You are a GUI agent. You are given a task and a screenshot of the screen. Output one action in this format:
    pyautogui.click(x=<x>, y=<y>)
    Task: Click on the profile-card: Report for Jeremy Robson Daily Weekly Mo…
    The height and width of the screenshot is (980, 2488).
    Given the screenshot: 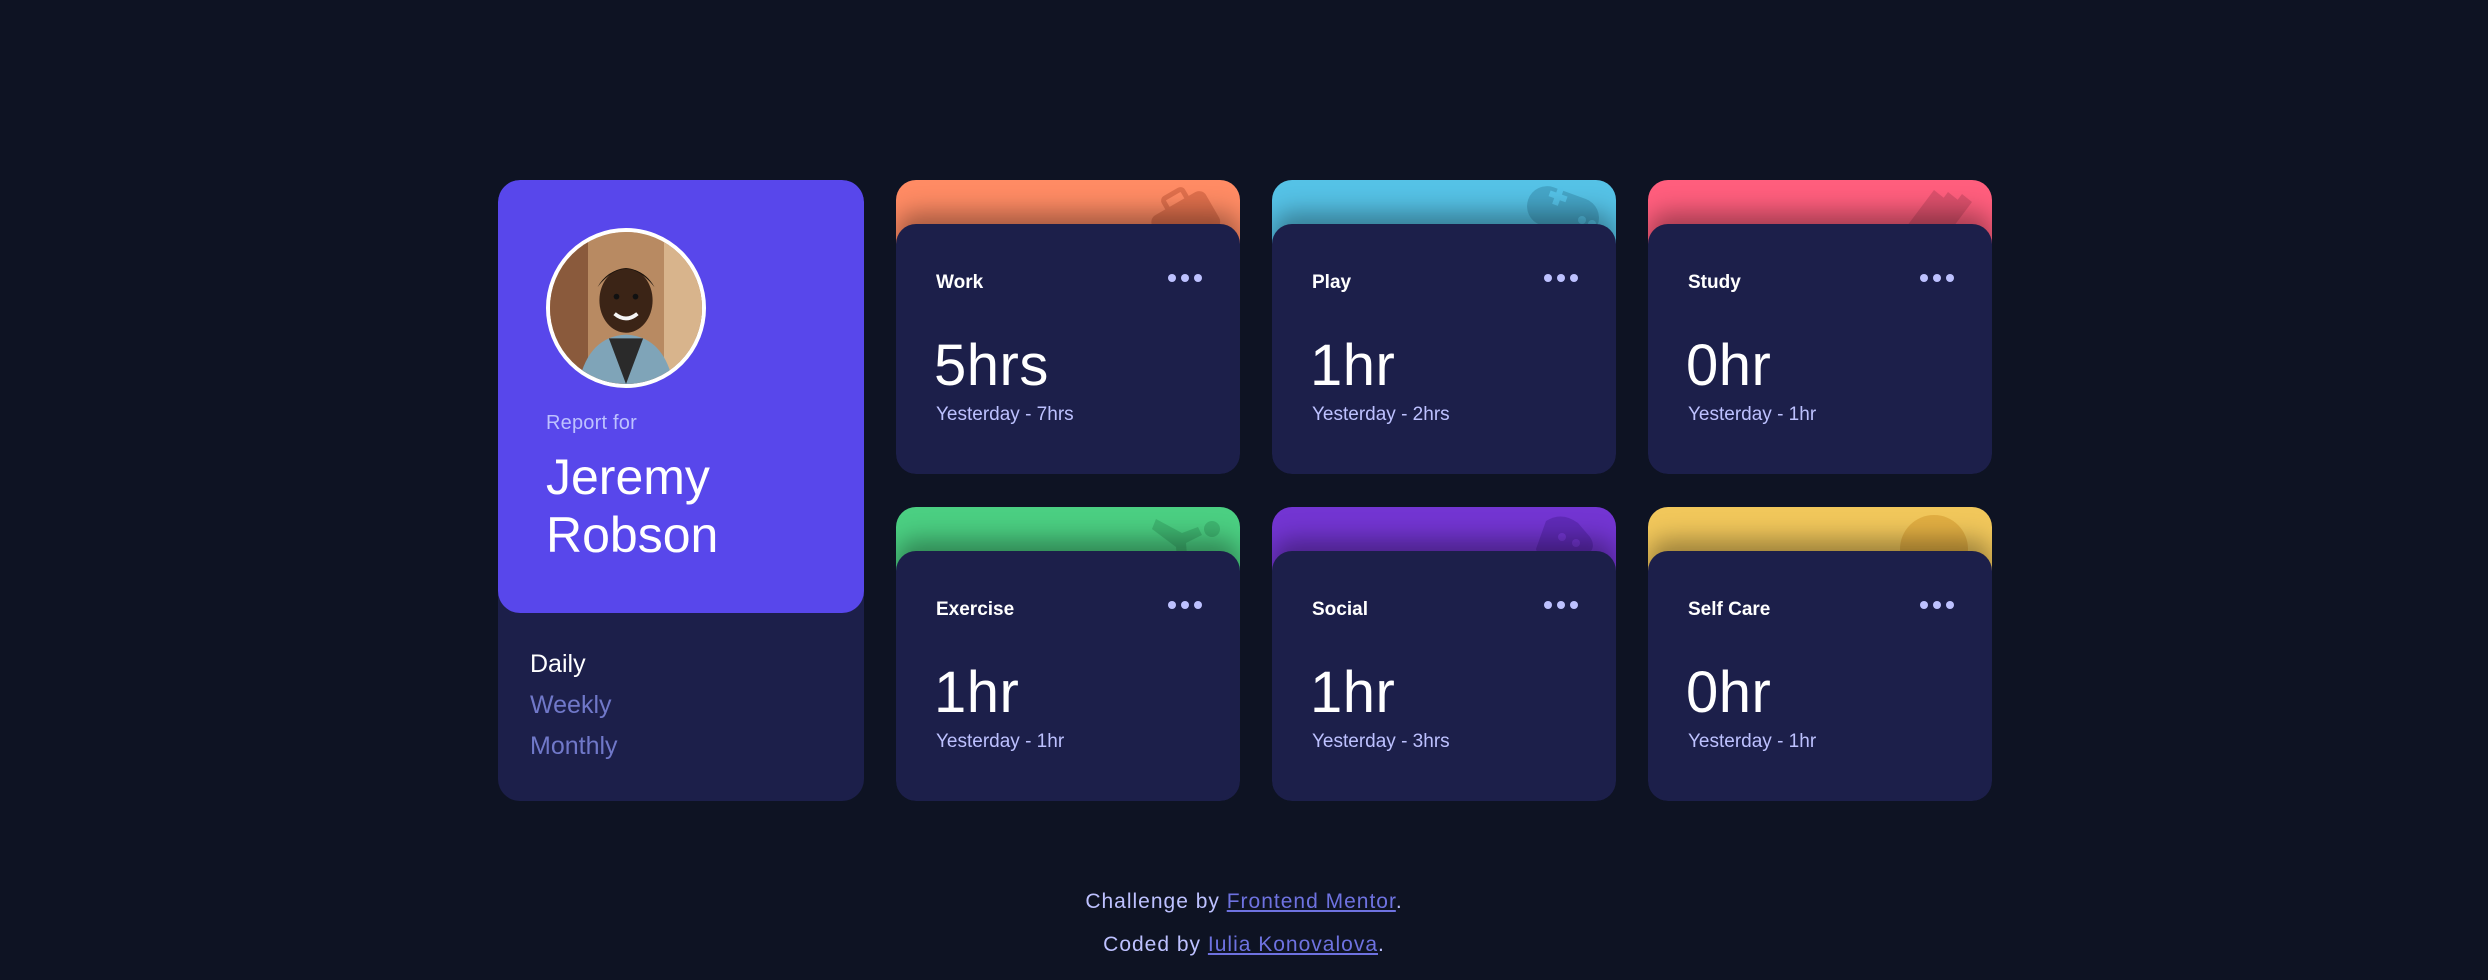 What is the action you would take?
    pyautogui.click(x=681, y=490)
    